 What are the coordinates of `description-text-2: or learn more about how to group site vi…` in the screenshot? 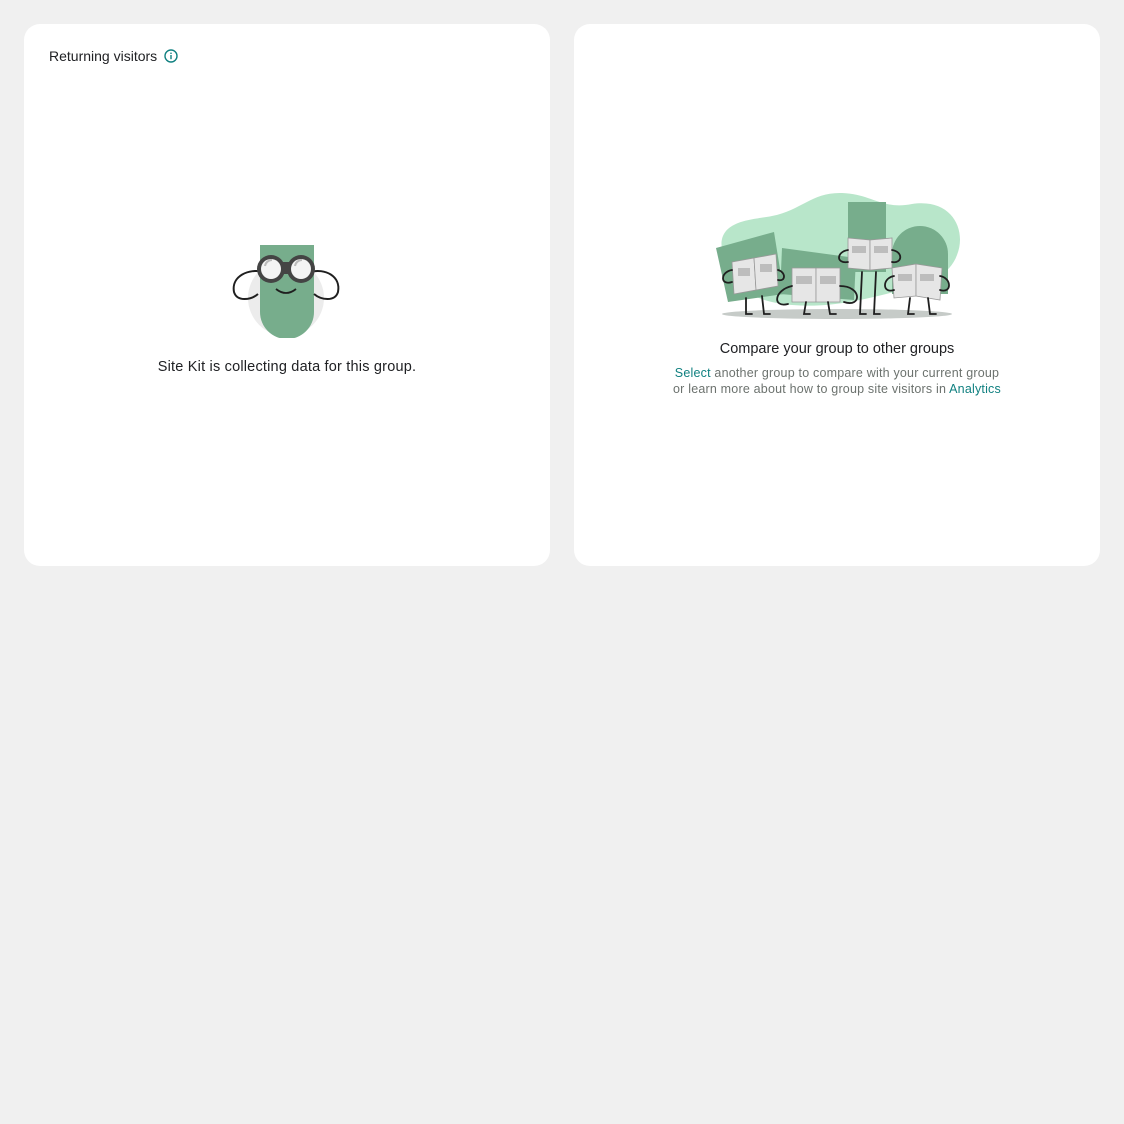 It's located at (811, 389).